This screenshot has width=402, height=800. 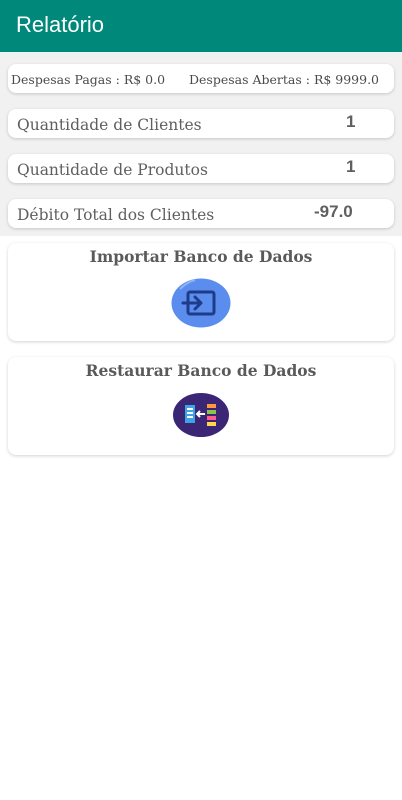 I want to click on products-count-value: 1, so click(x=351, y=166).